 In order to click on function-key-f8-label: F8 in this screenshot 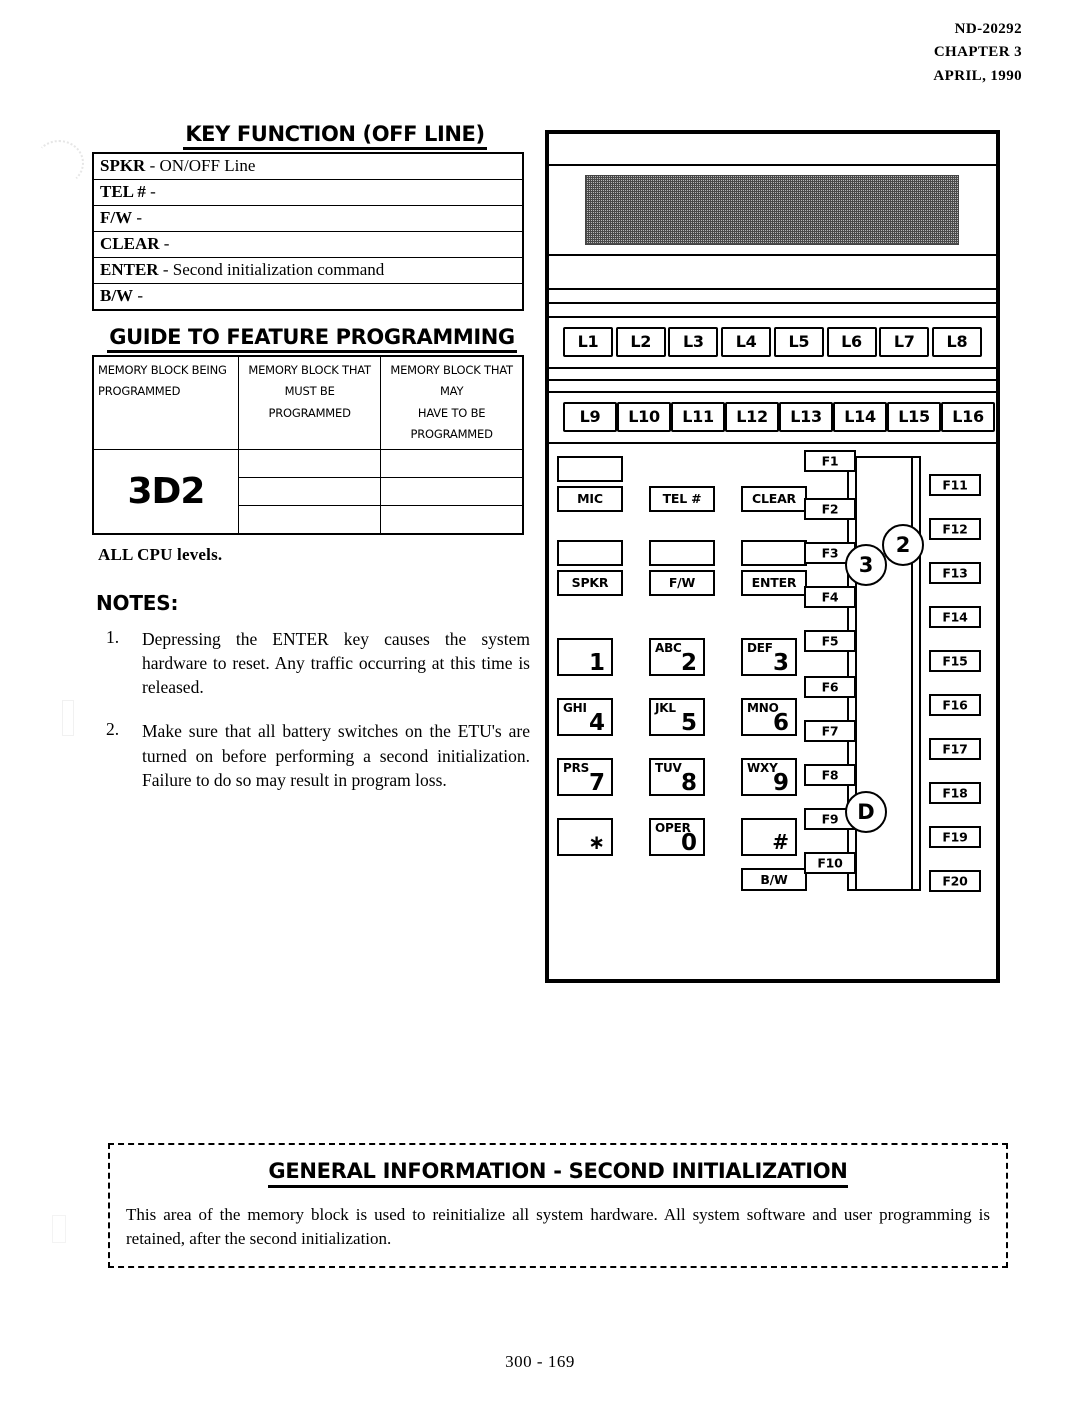, I will do `click(830, 775)`.